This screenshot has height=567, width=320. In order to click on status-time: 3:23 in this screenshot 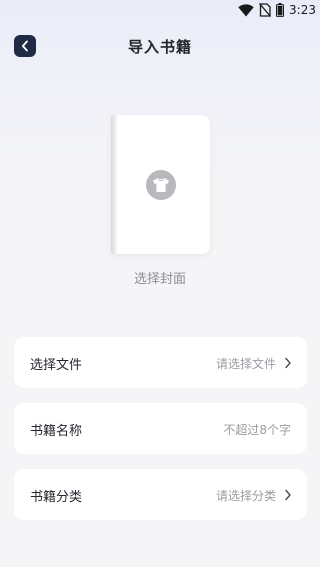, I will do `click(302, 10)`.